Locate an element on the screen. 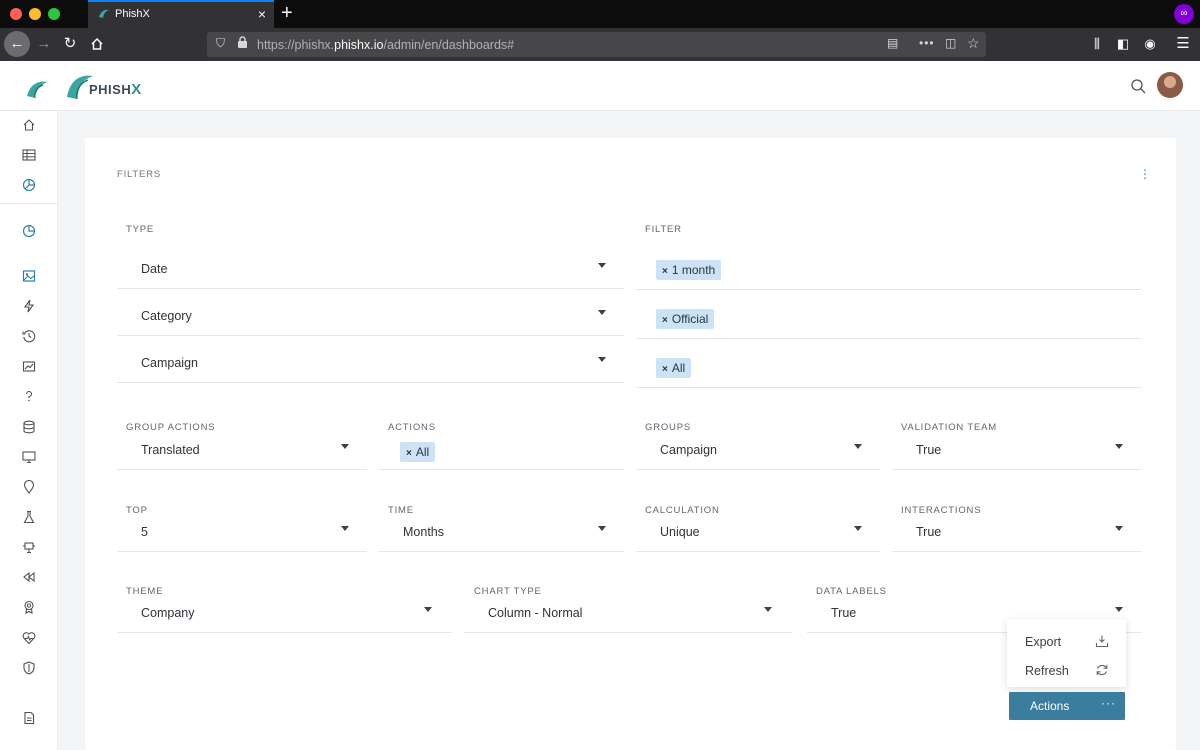  sidebar-logo-icon is located at coordinates (37, 91).